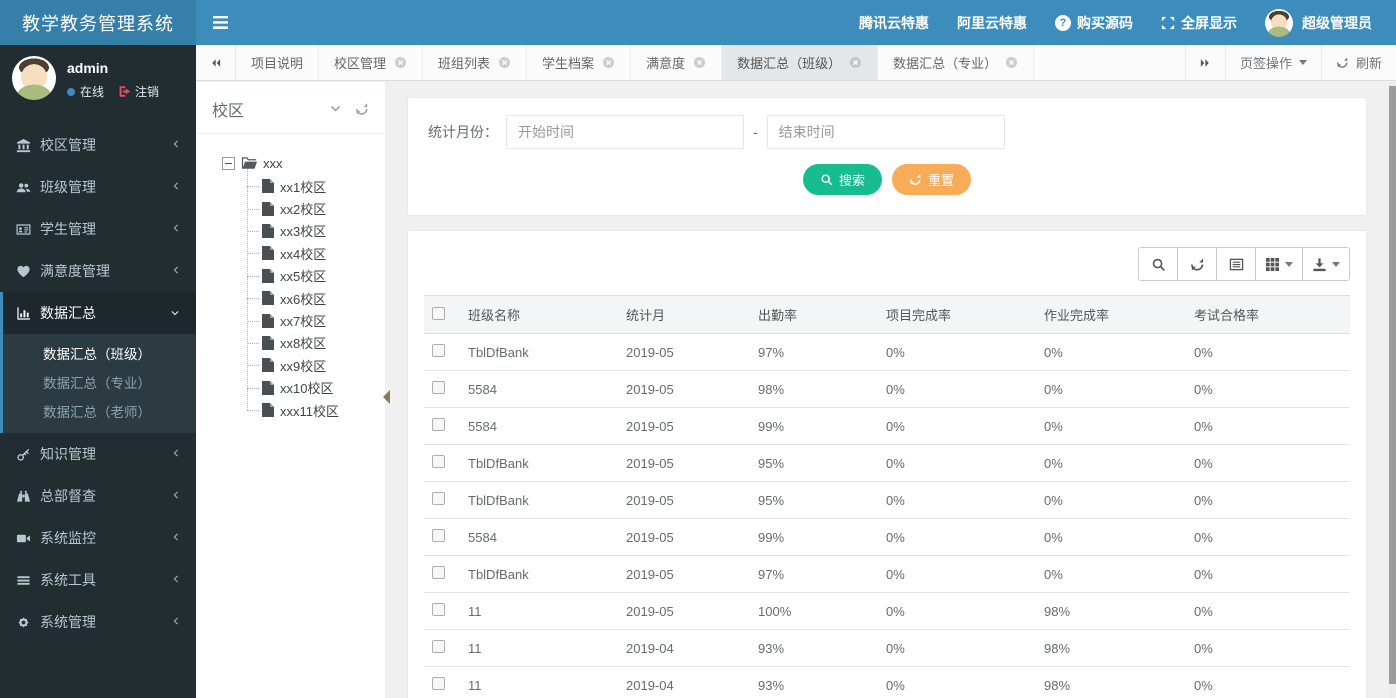 The width and height of the screenshot is (1396, 698). Describe the element at coordinates (941, 180) in the screenshot. I see `reset-button-label: 重置` at that location.